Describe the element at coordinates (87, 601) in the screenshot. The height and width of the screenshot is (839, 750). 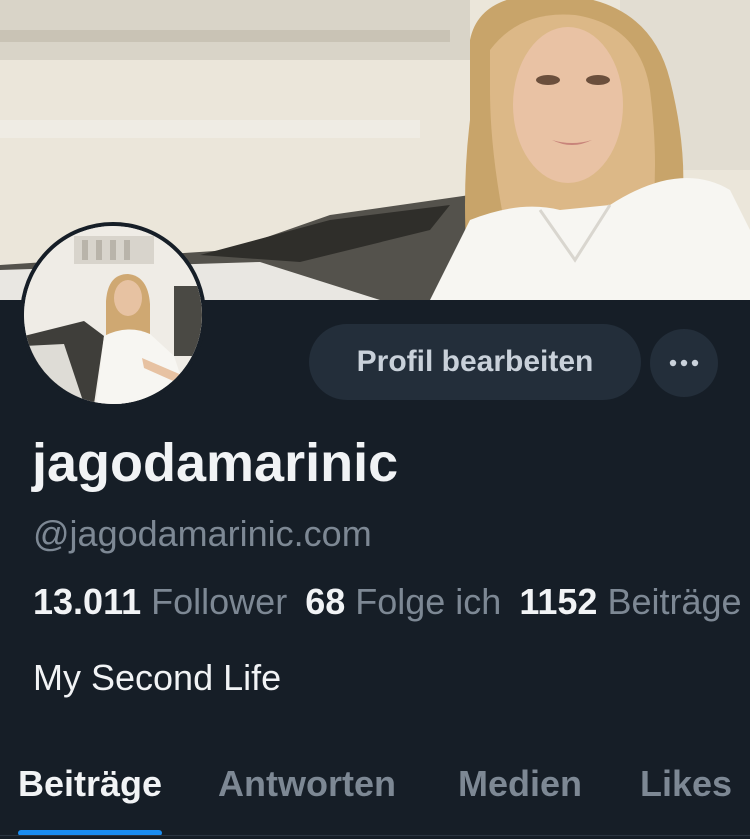
I see `followers-count: 13.011` at that location.